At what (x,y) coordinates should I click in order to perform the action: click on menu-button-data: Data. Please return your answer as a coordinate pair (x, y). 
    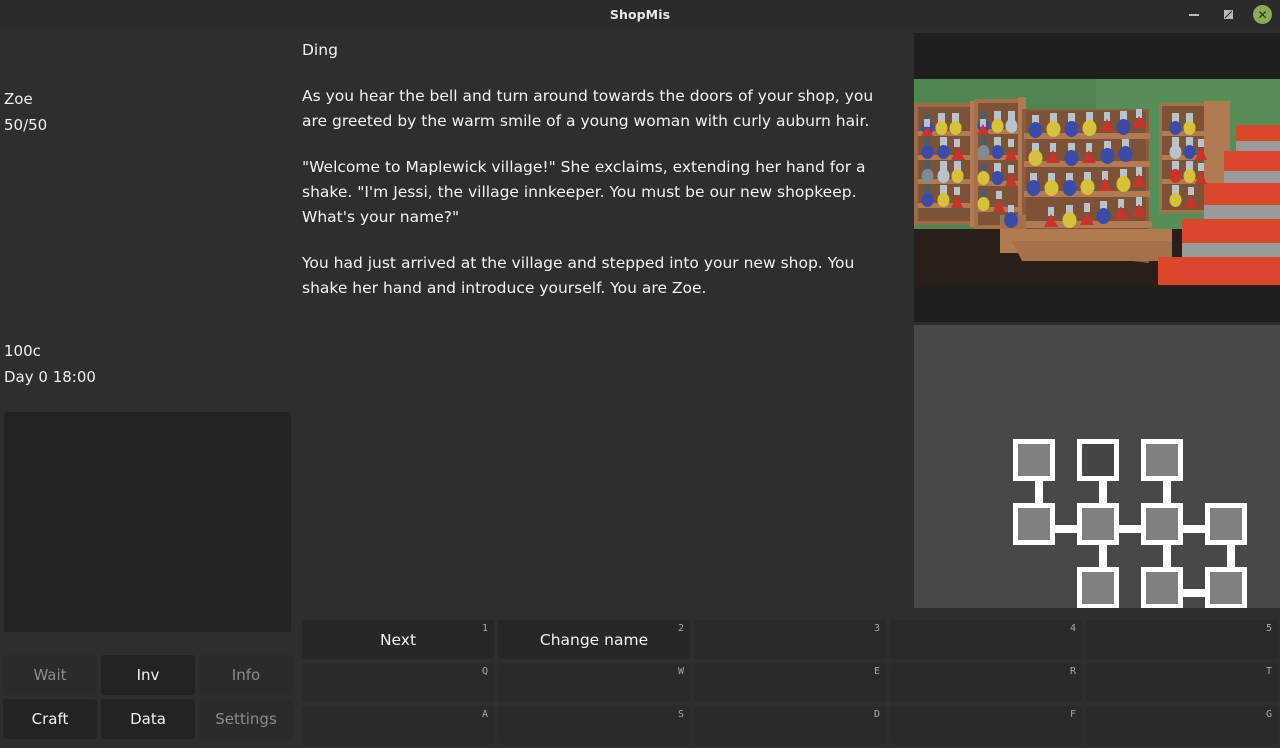
    Looking at the image, I should click on (148, 719).